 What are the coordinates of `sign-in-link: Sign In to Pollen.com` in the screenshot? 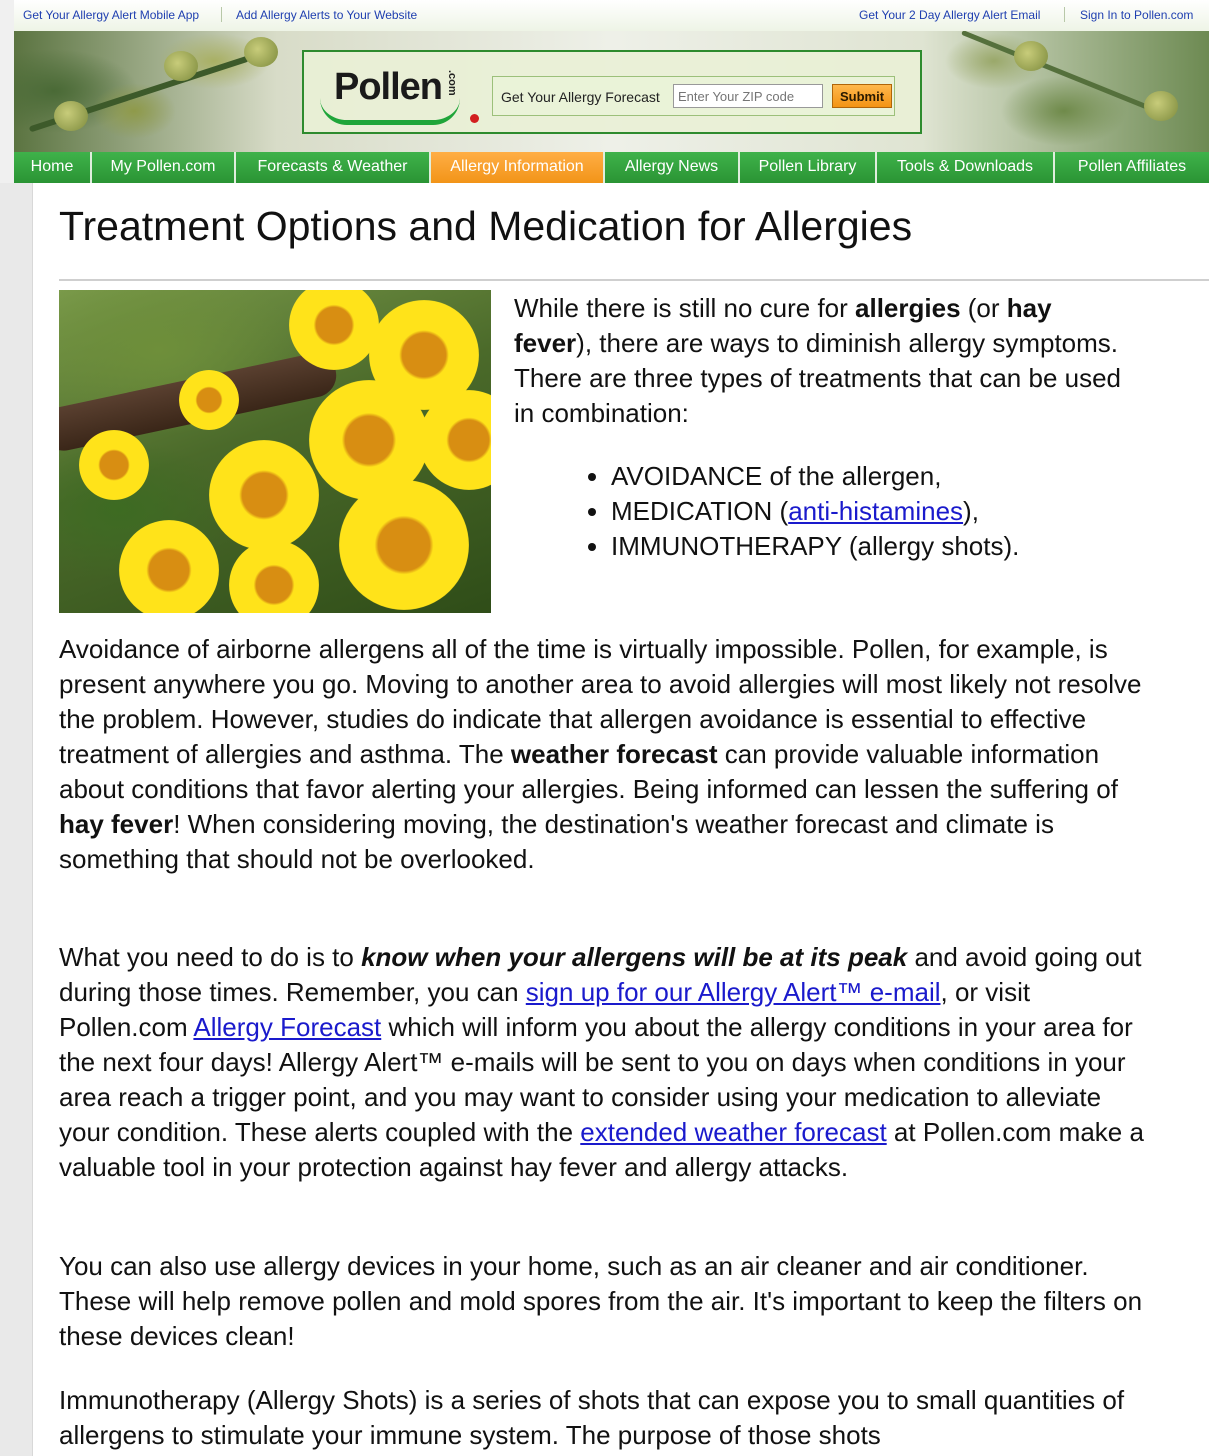 It's located at (1136, 15).